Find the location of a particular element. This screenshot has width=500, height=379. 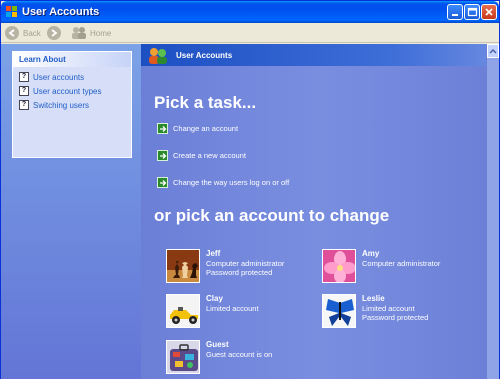

back-button: Back is located at coordinates (23, 33).